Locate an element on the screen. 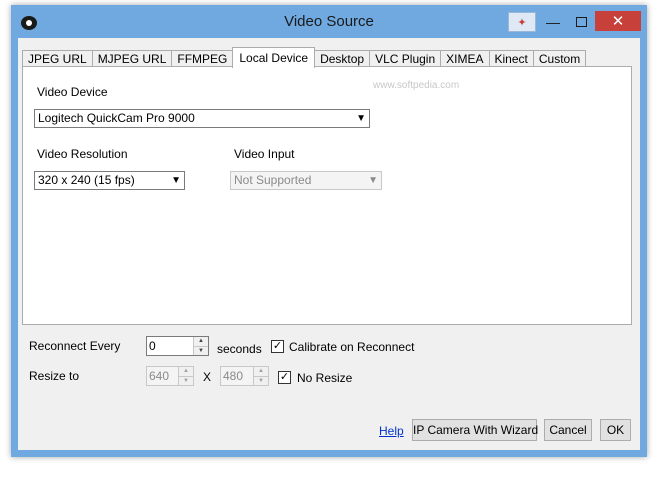 The width and height of the screenshot is (666, 477). reconnect-every-label: Reconnect Every is located at coordinates (75, 346).